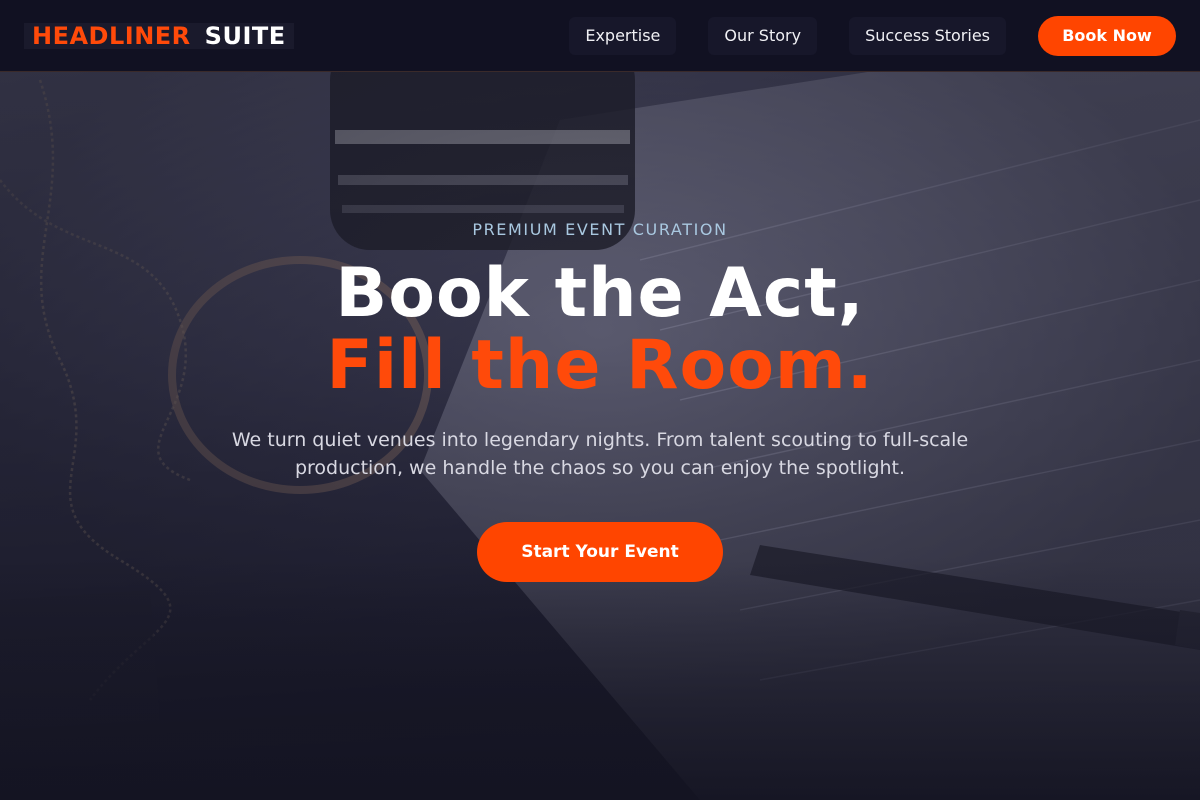 The image size is (1200, 800). What do you see at coordinates (623, 35) in the screenshot?
I see `nav-link-expertise: Expertise` at bounding box center [623, 35].